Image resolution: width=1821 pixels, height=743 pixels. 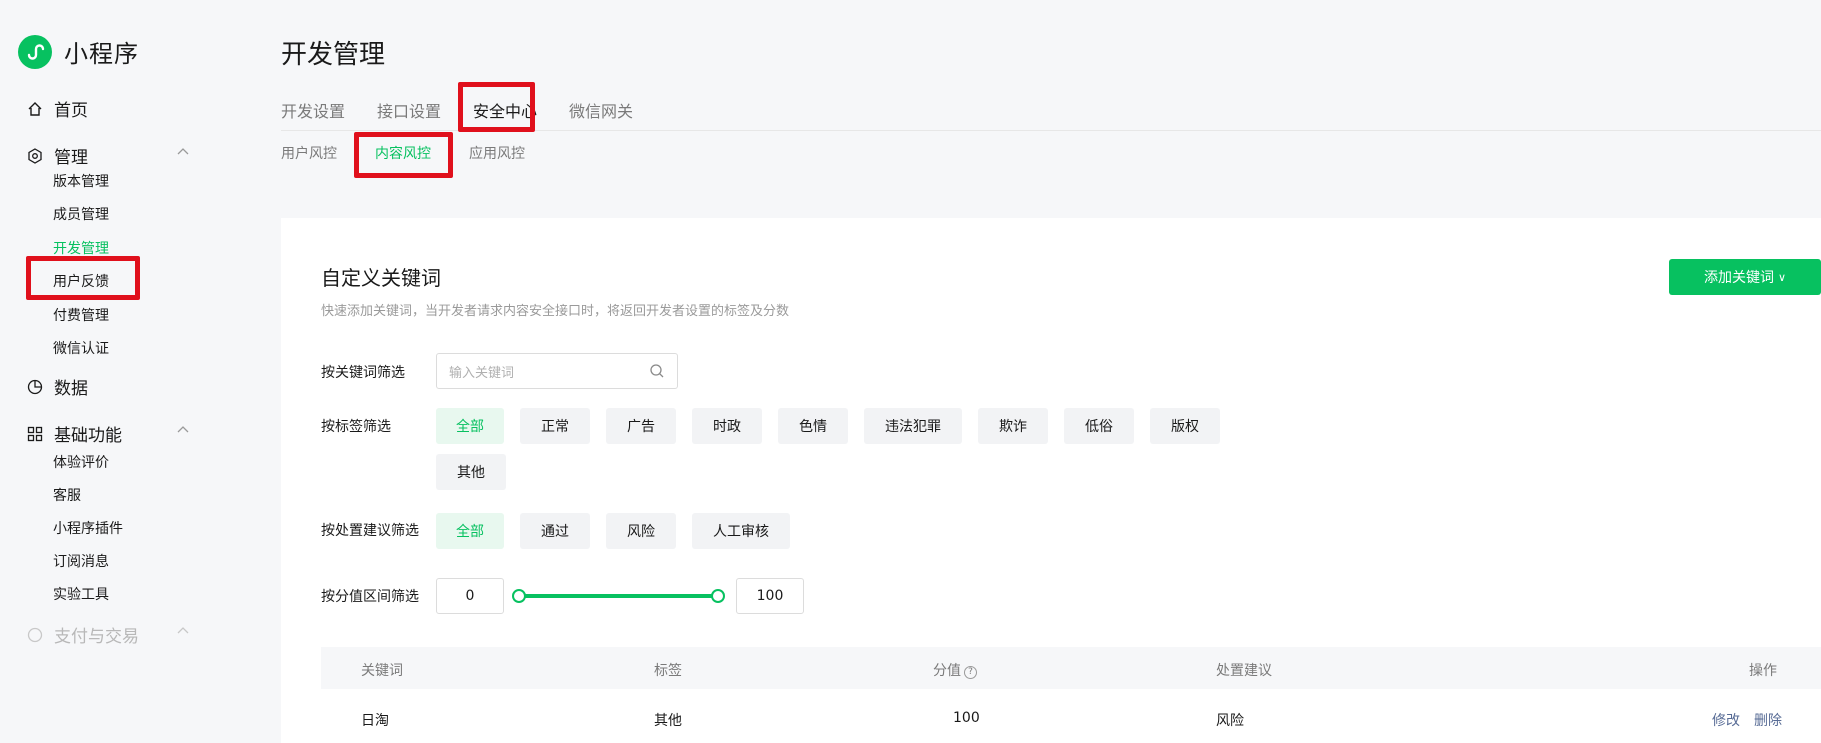 I want to click on home-icon, so click(x=35, y=109).